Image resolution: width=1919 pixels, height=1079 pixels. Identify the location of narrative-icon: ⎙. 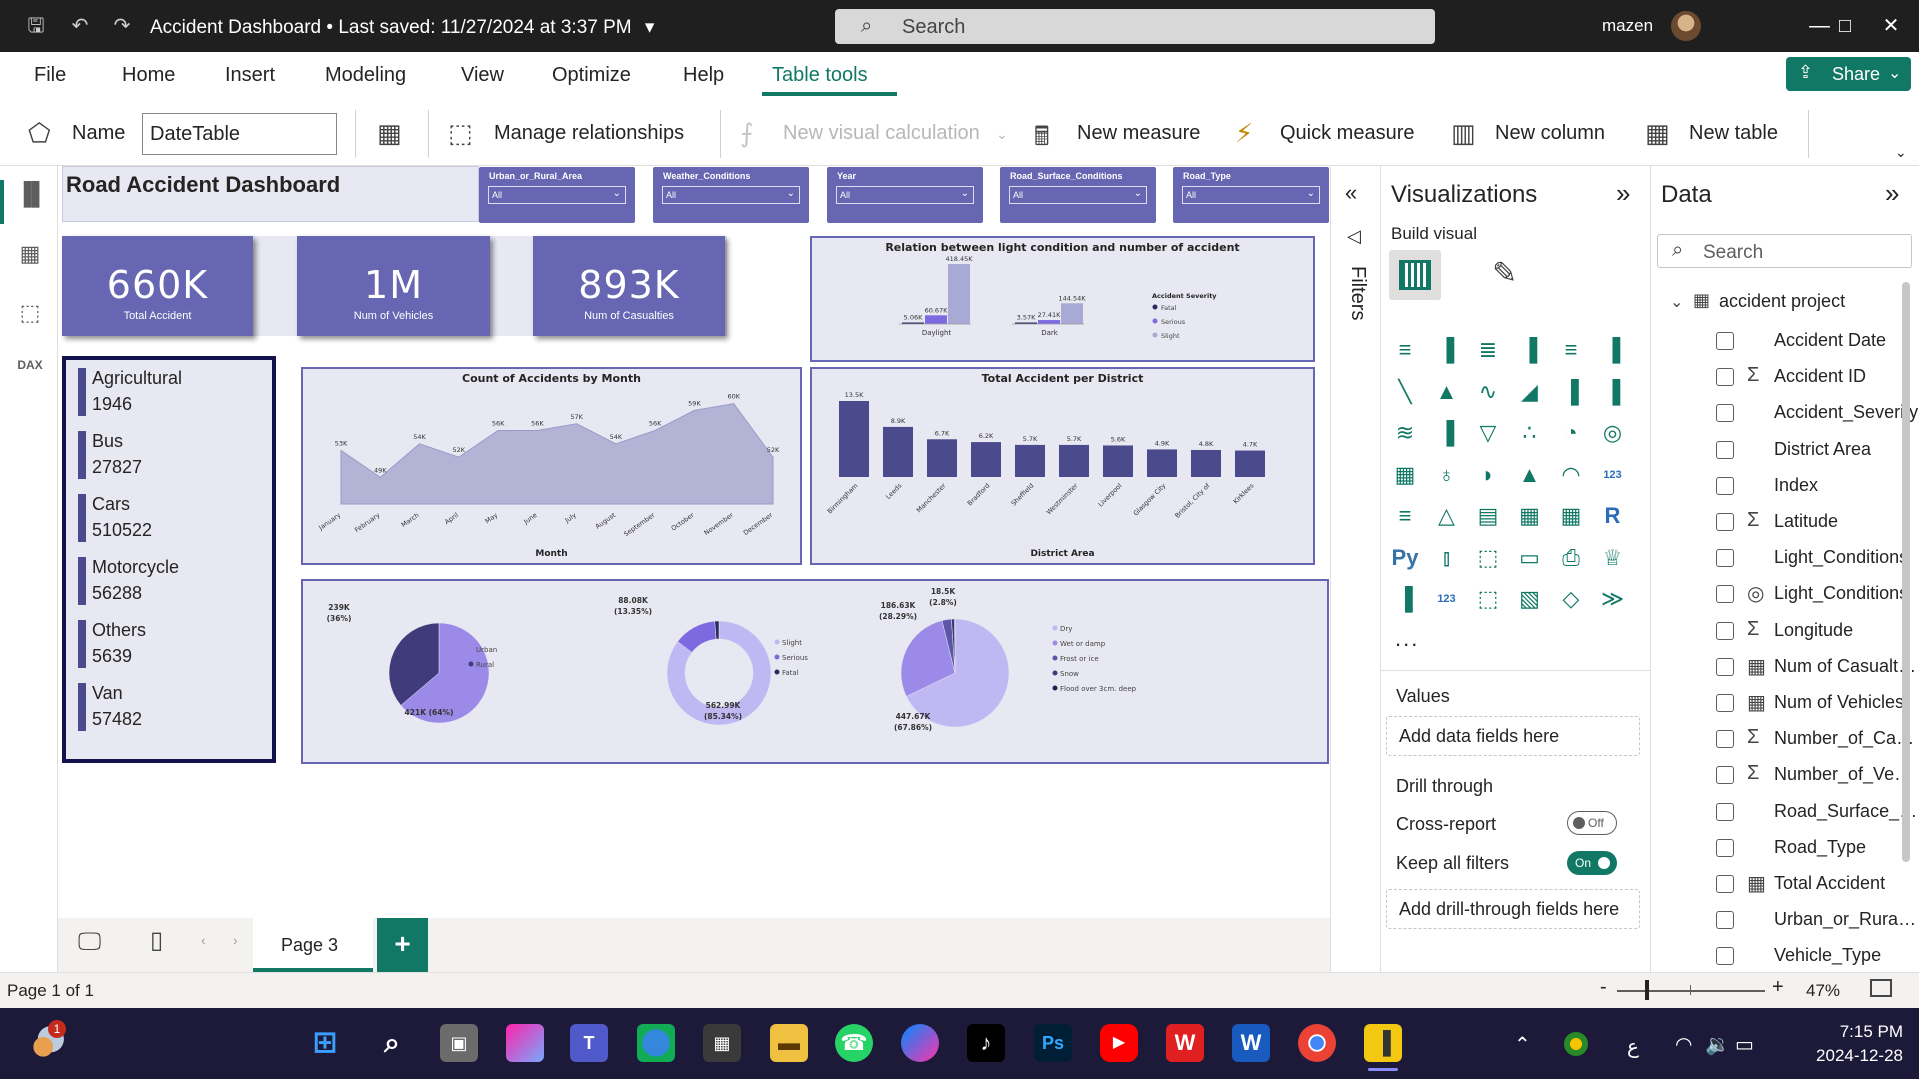
(1571, 558).